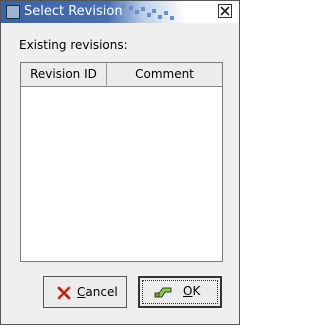 The height and width of the screenshot is (325, 320). I want to click on column-header-revision-id: Revision ID, so click(64, 74).